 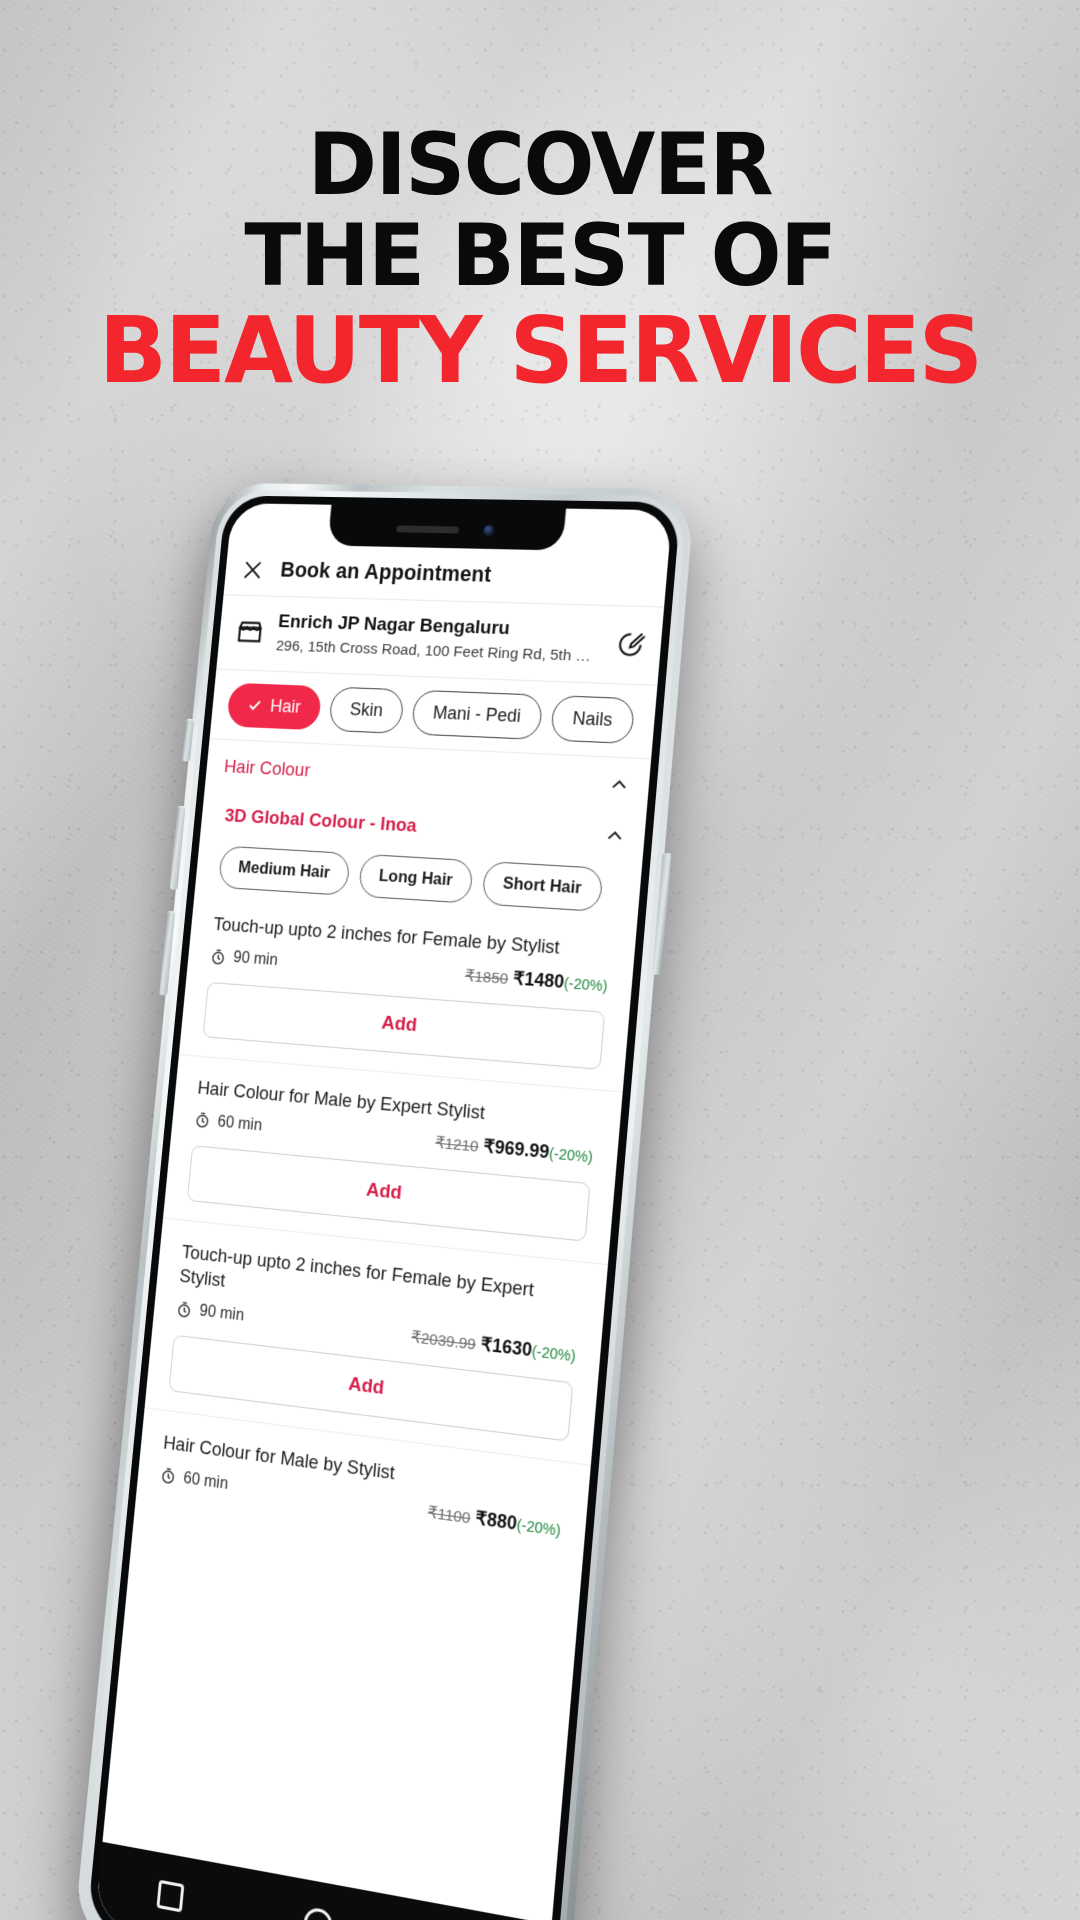 I want to click on app-header: Book an Appointment, so click(x=448, y=555).